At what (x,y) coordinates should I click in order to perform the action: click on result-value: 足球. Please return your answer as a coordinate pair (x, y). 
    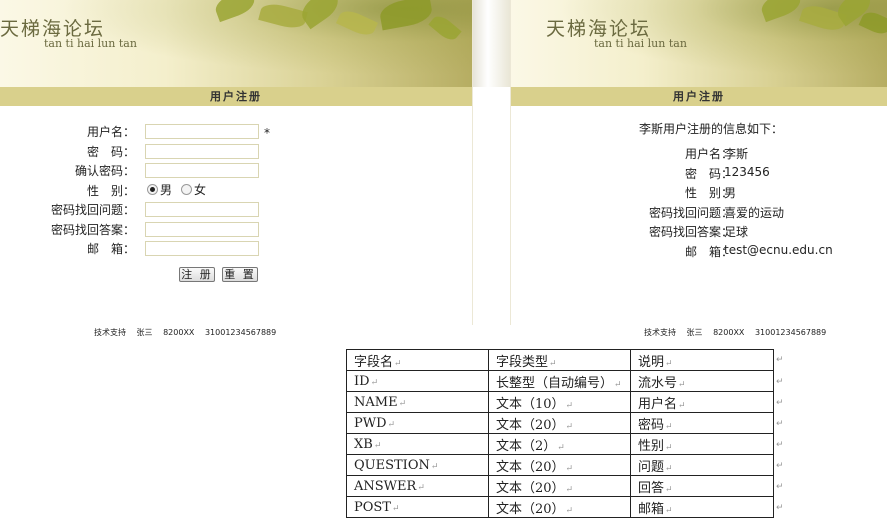
    Looking at the image, I should click on (736, 232).